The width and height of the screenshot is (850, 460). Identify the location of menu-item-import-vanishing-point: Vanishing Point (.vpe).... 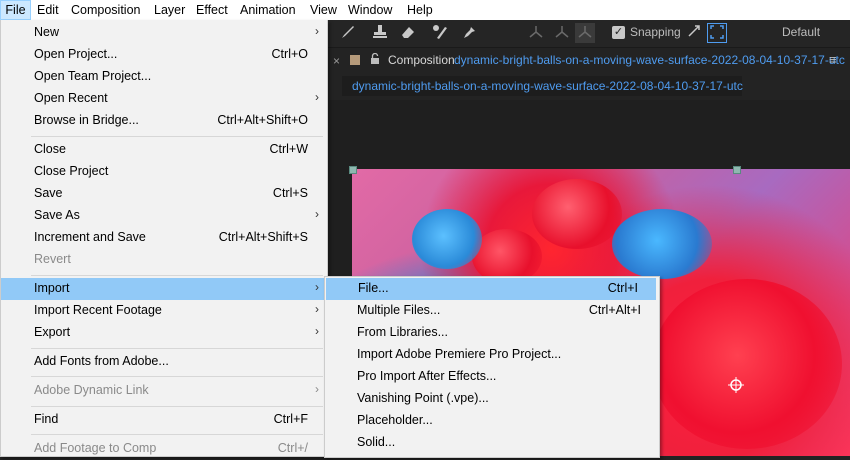
(492, 399).